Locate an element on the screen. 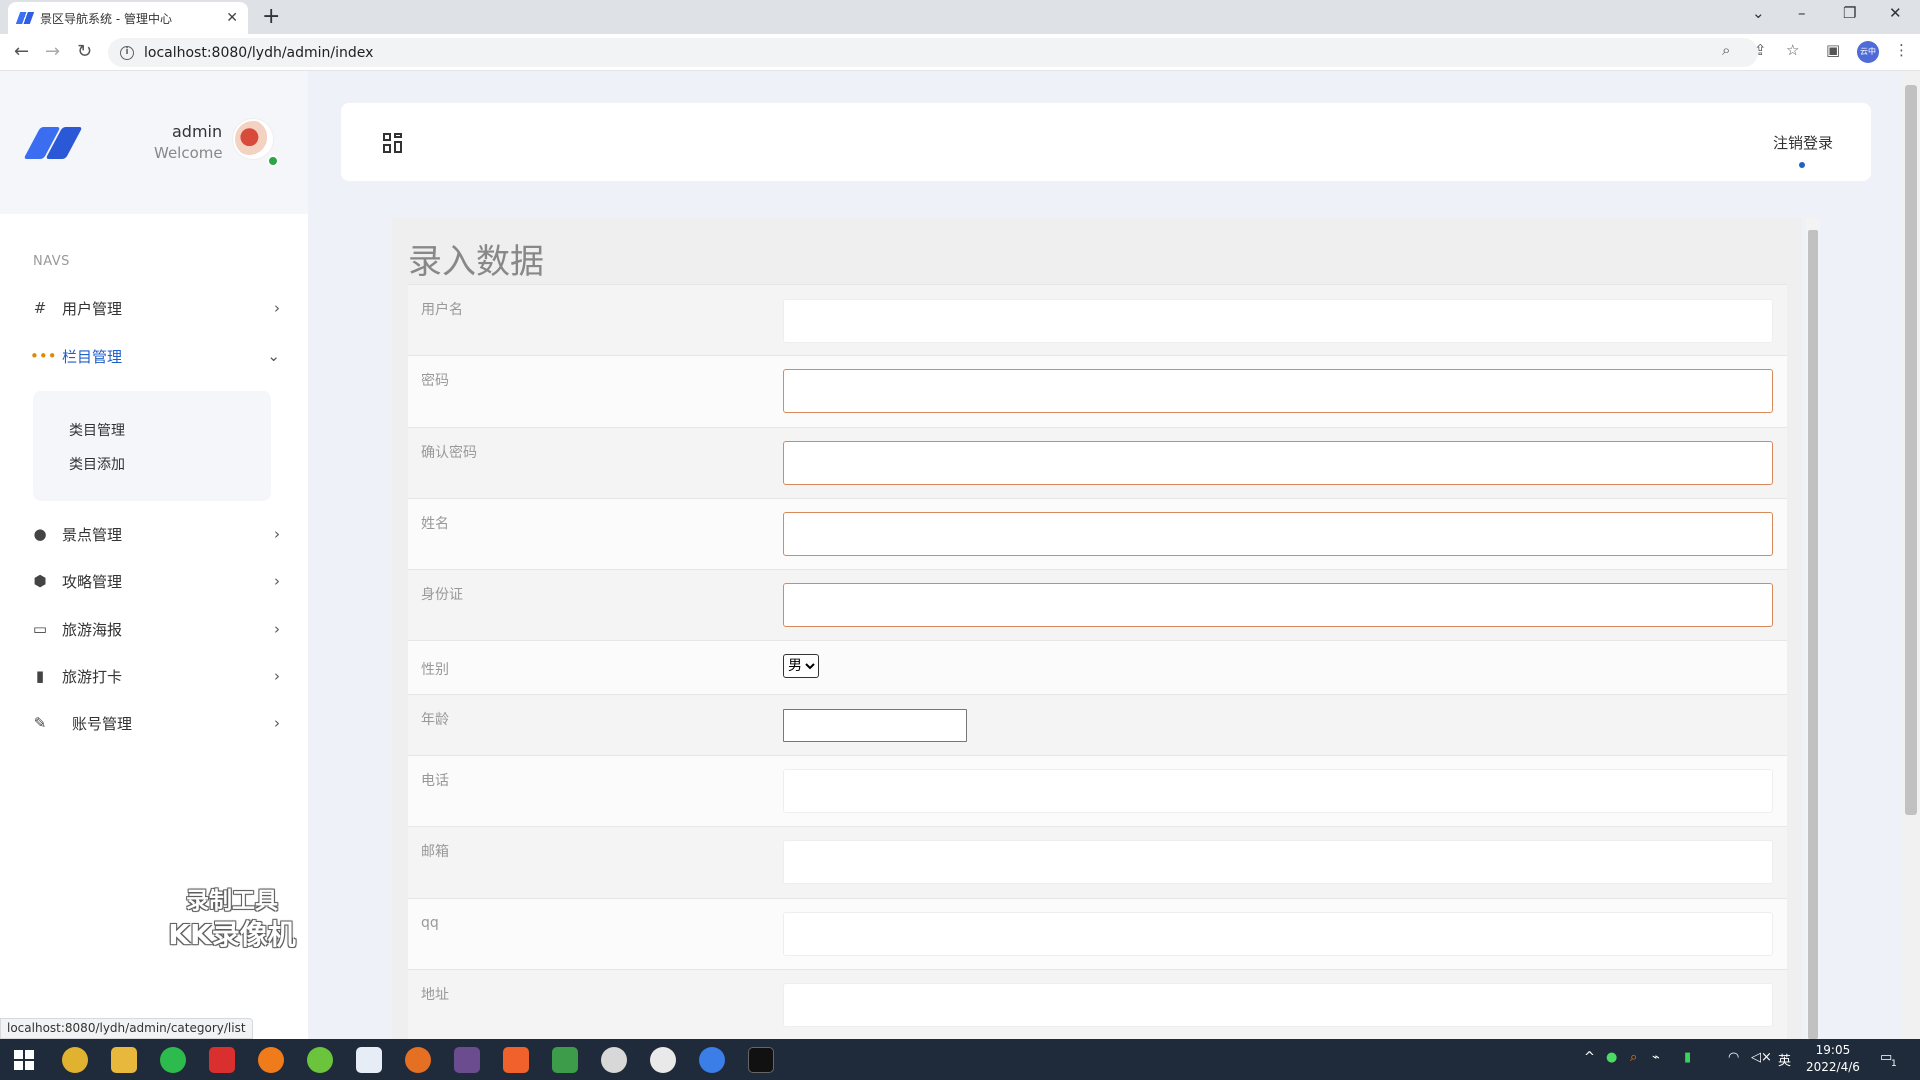 Image resolution: width=1920 pixels, height=1080 pixels. sidebar-item-column-management: ••• 栏目管理 ⌄ is located at coordinates (155, 356).